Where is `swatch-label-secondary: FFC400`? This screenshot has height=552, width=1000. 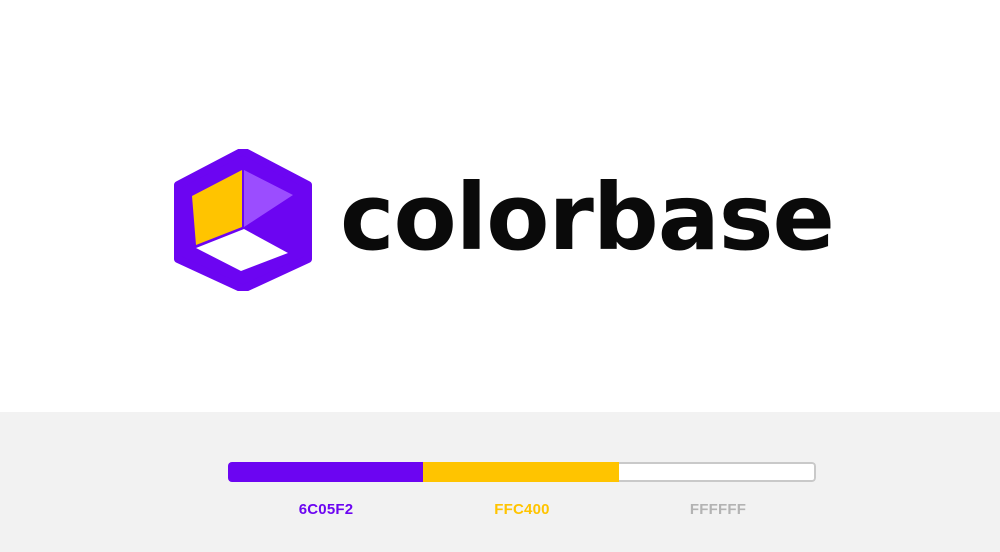 swatch-label-secondary: FFC400 is located at coordinates (522, 509).